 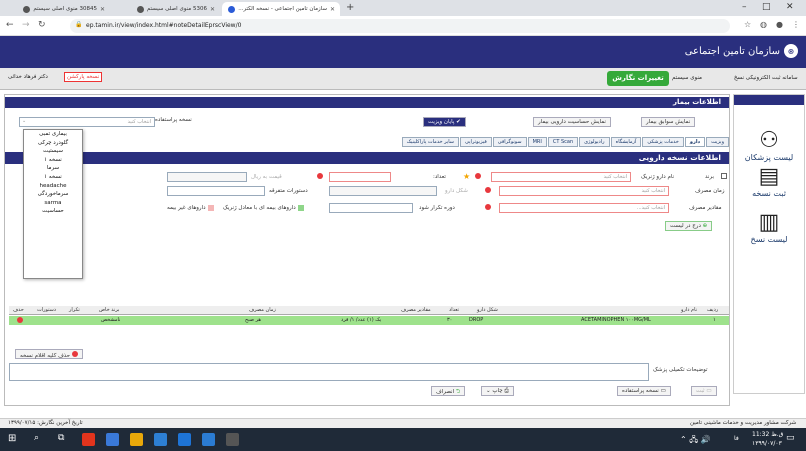 I want to click on save-button: ▭ ثبت, so click(x=704, y=391).